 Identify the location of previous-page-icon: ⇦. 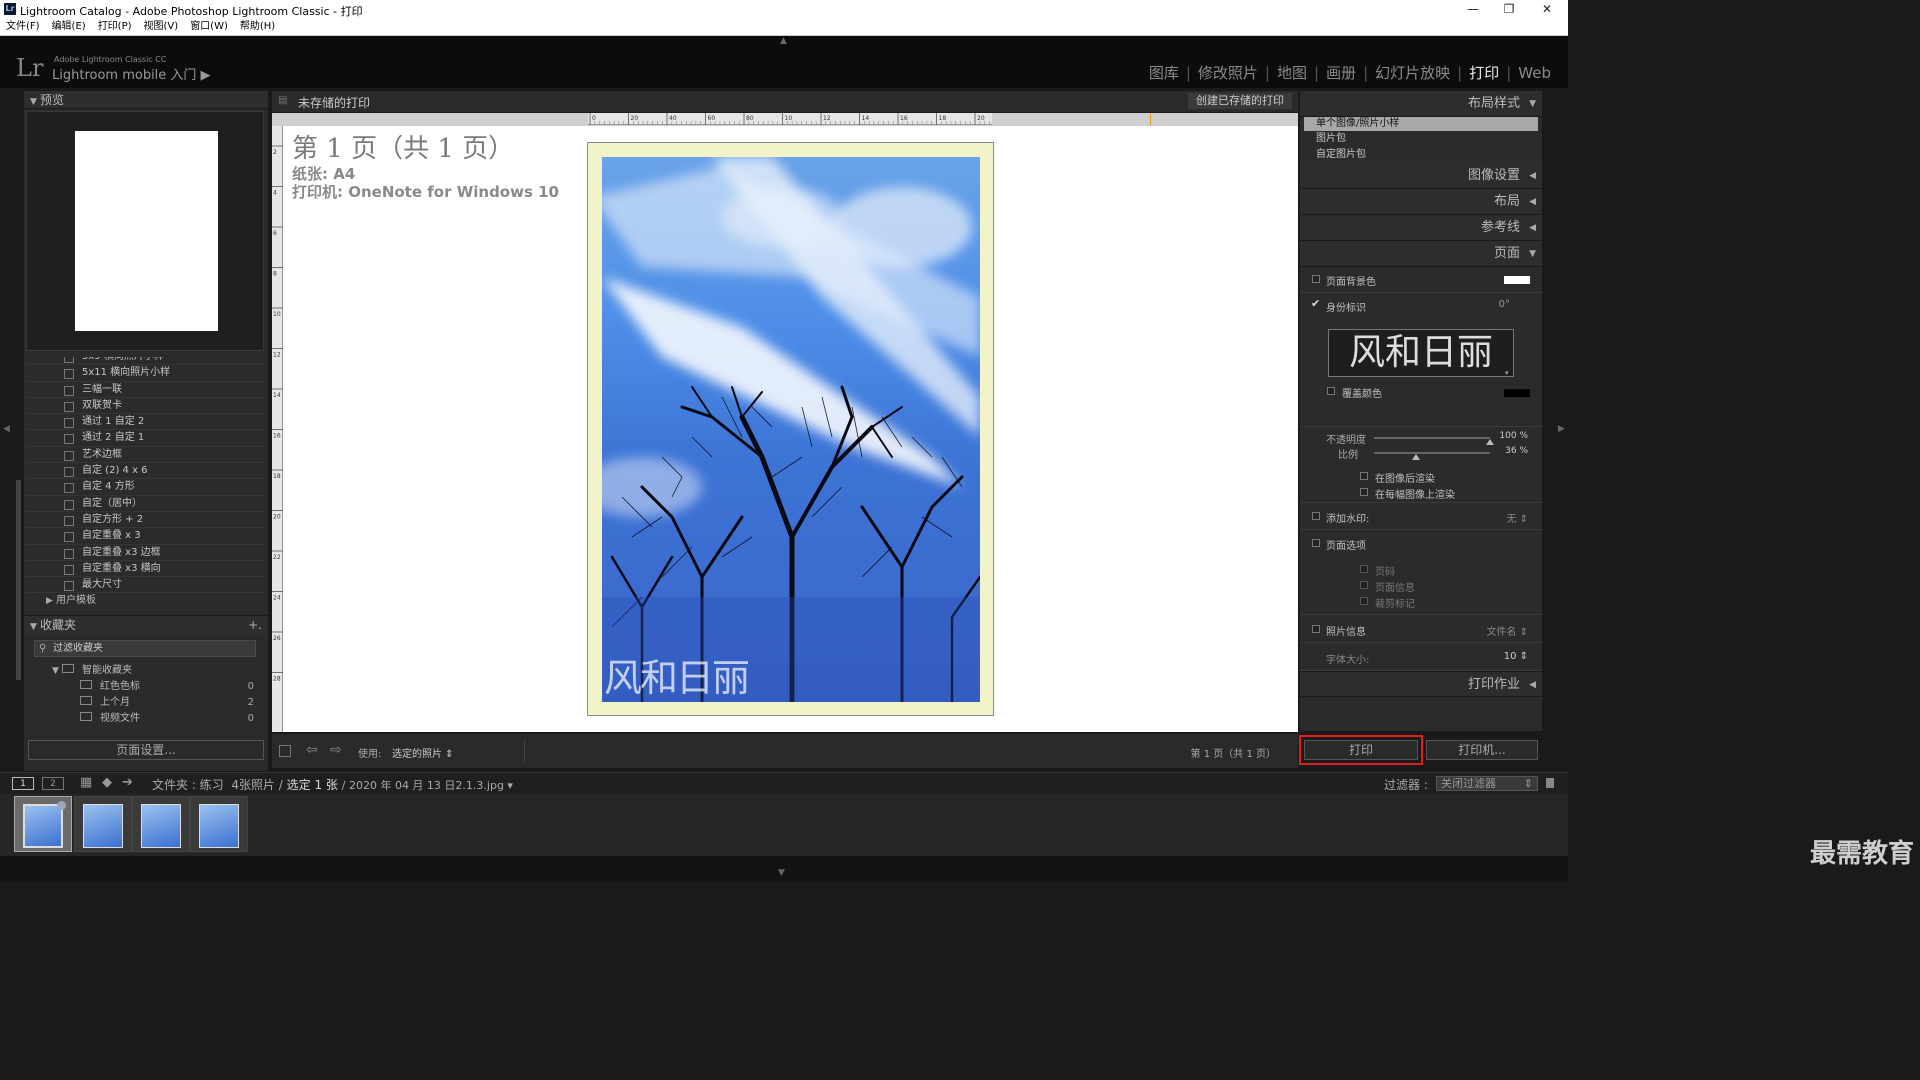
(312, 750).